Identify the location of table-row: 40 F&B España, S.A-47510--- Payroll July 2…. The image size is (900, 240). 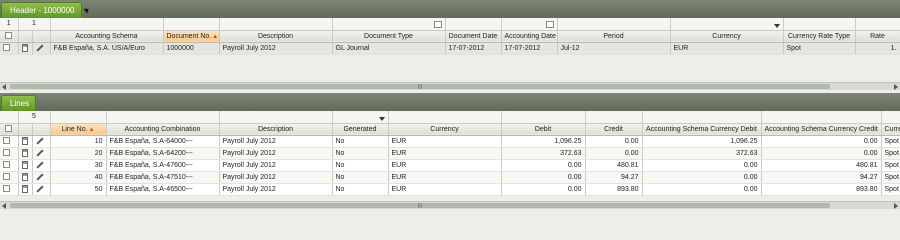
(450, 177).